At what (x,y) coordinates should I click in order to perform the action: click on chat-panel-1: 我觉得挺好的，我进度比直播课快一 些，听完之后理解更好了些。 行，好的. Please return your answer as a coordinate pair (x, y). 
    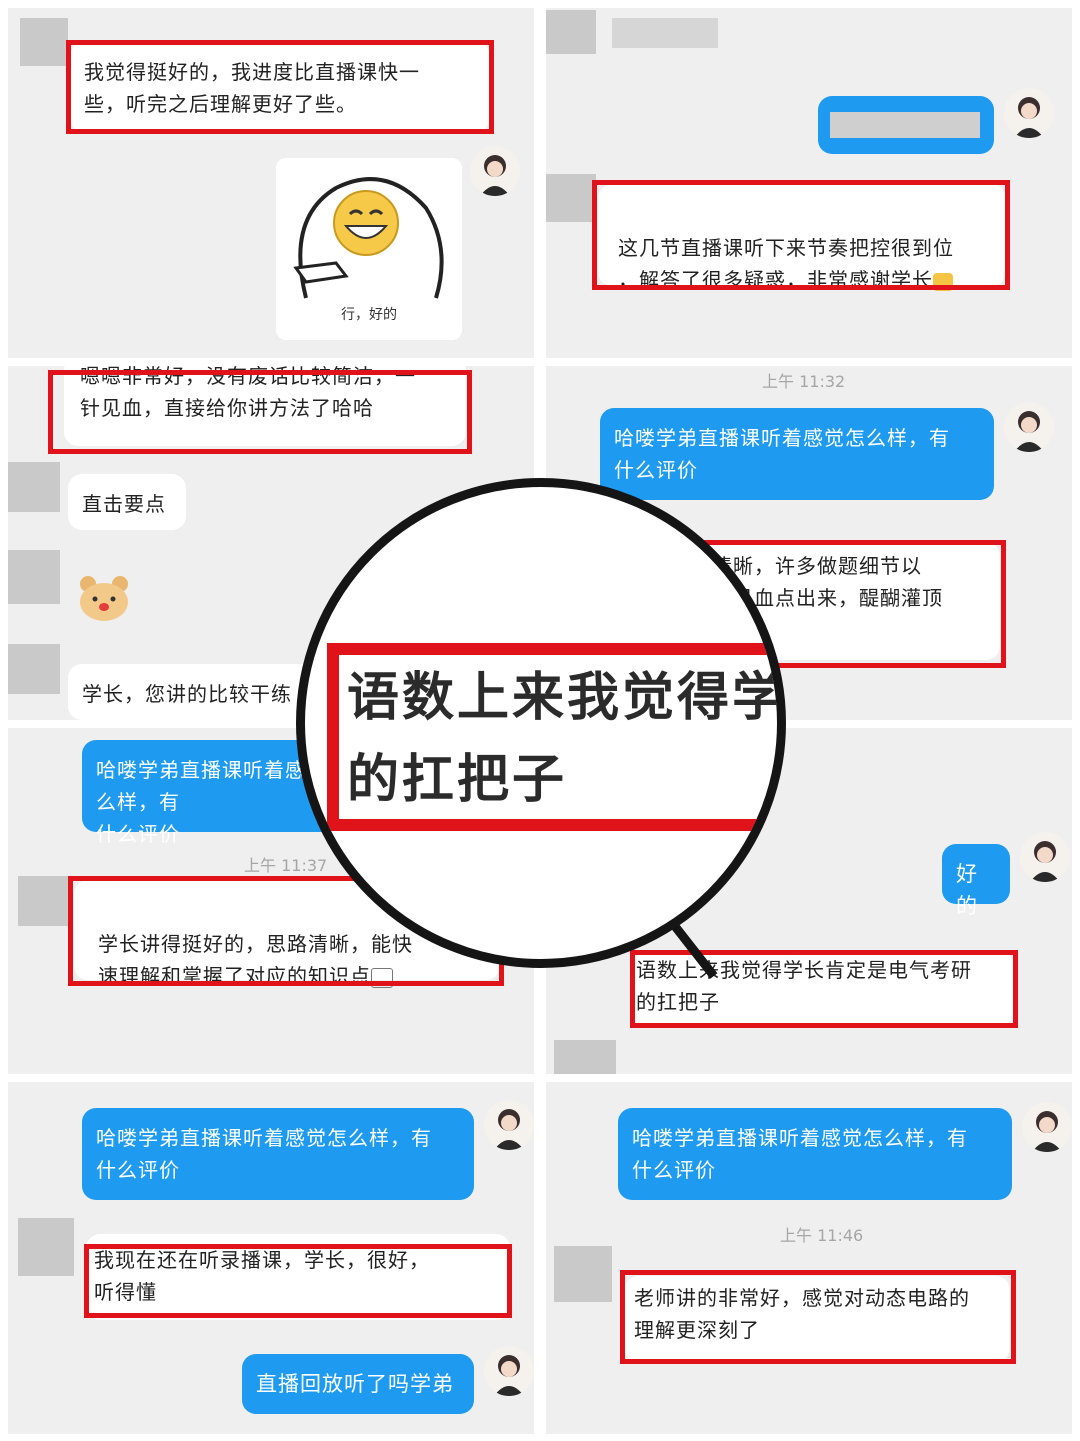
    Looking at the image, I should click on (271, 183).